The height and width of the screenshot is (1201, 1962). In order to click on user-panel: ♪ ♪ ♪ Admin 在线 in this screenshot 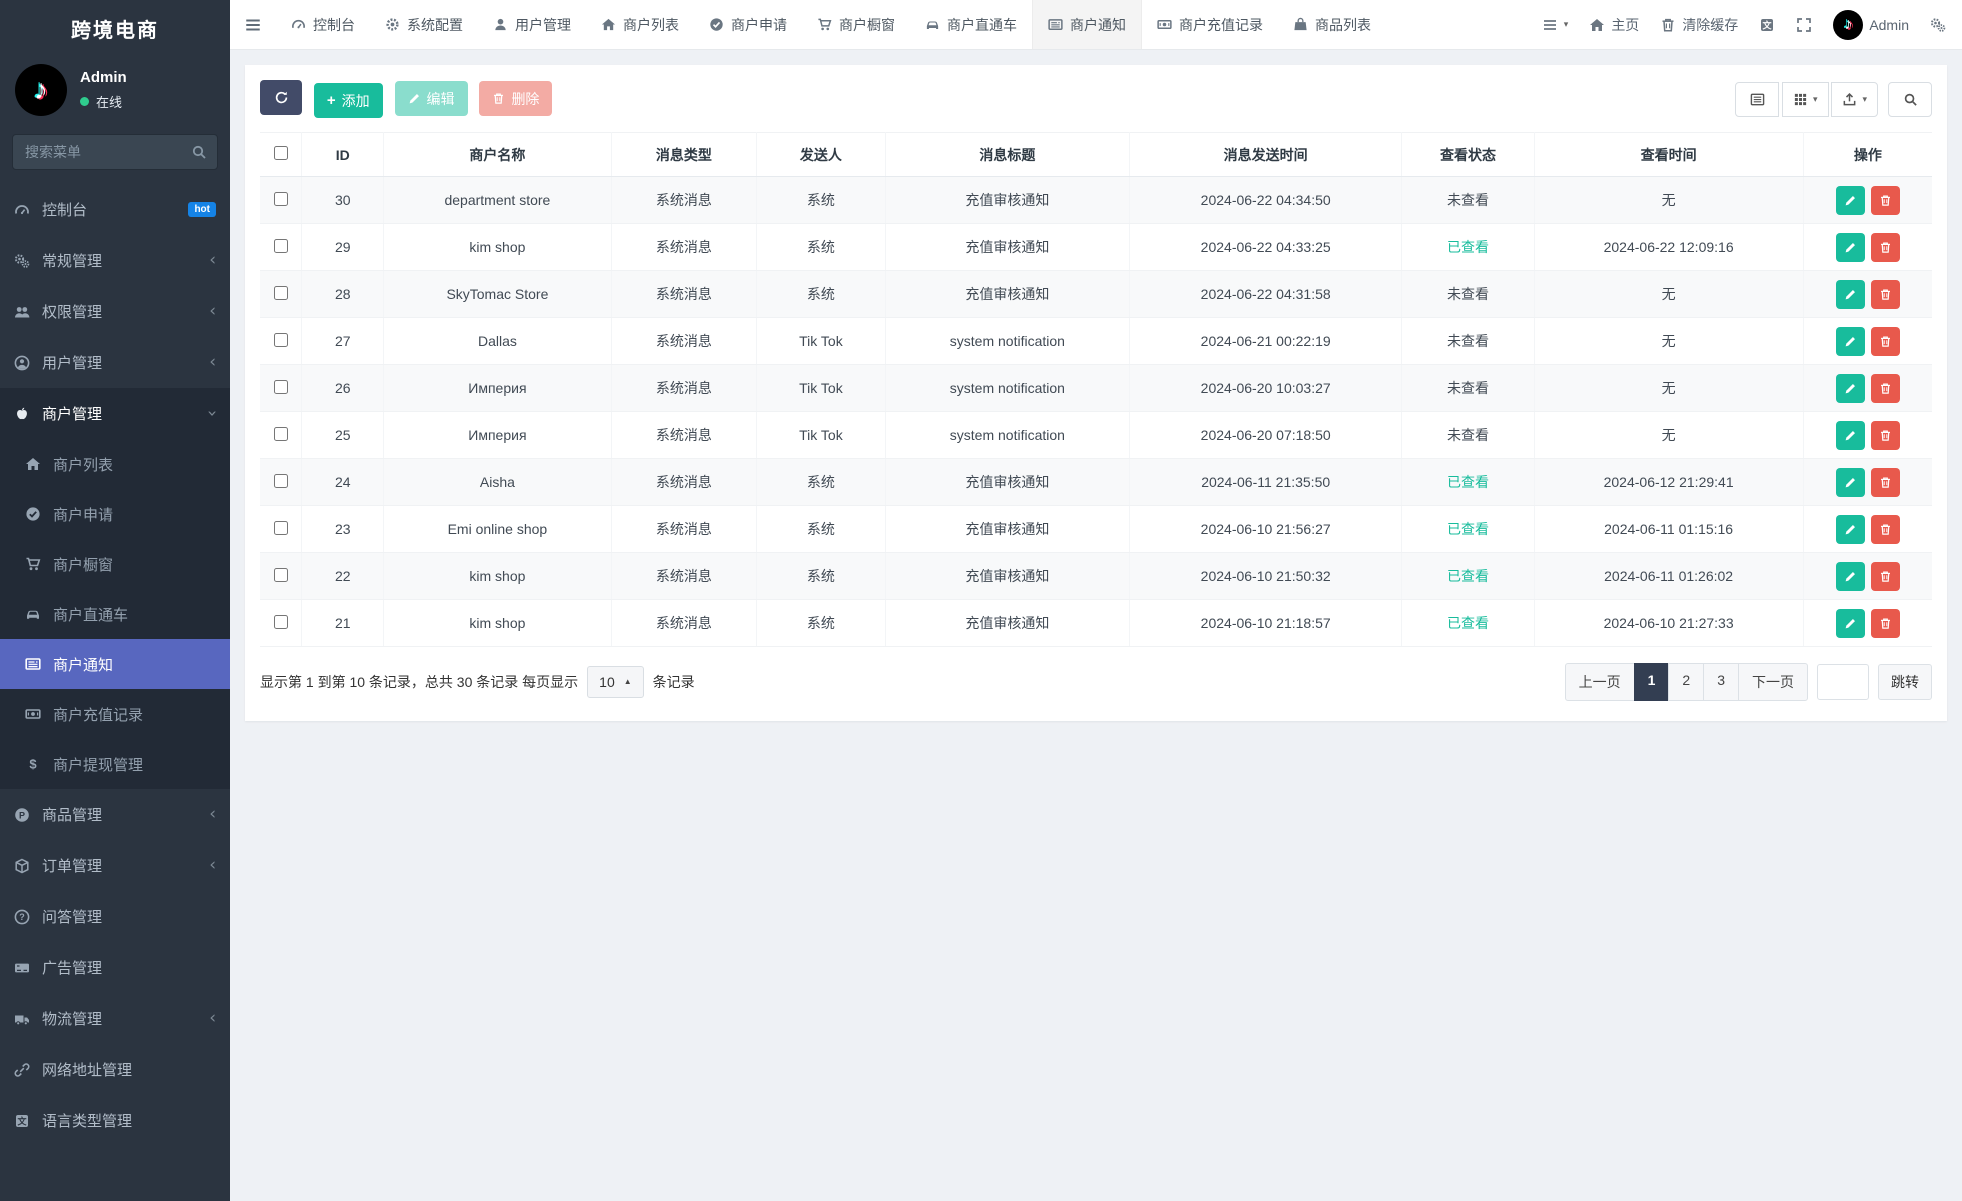, I will do `click(115, 93)`.